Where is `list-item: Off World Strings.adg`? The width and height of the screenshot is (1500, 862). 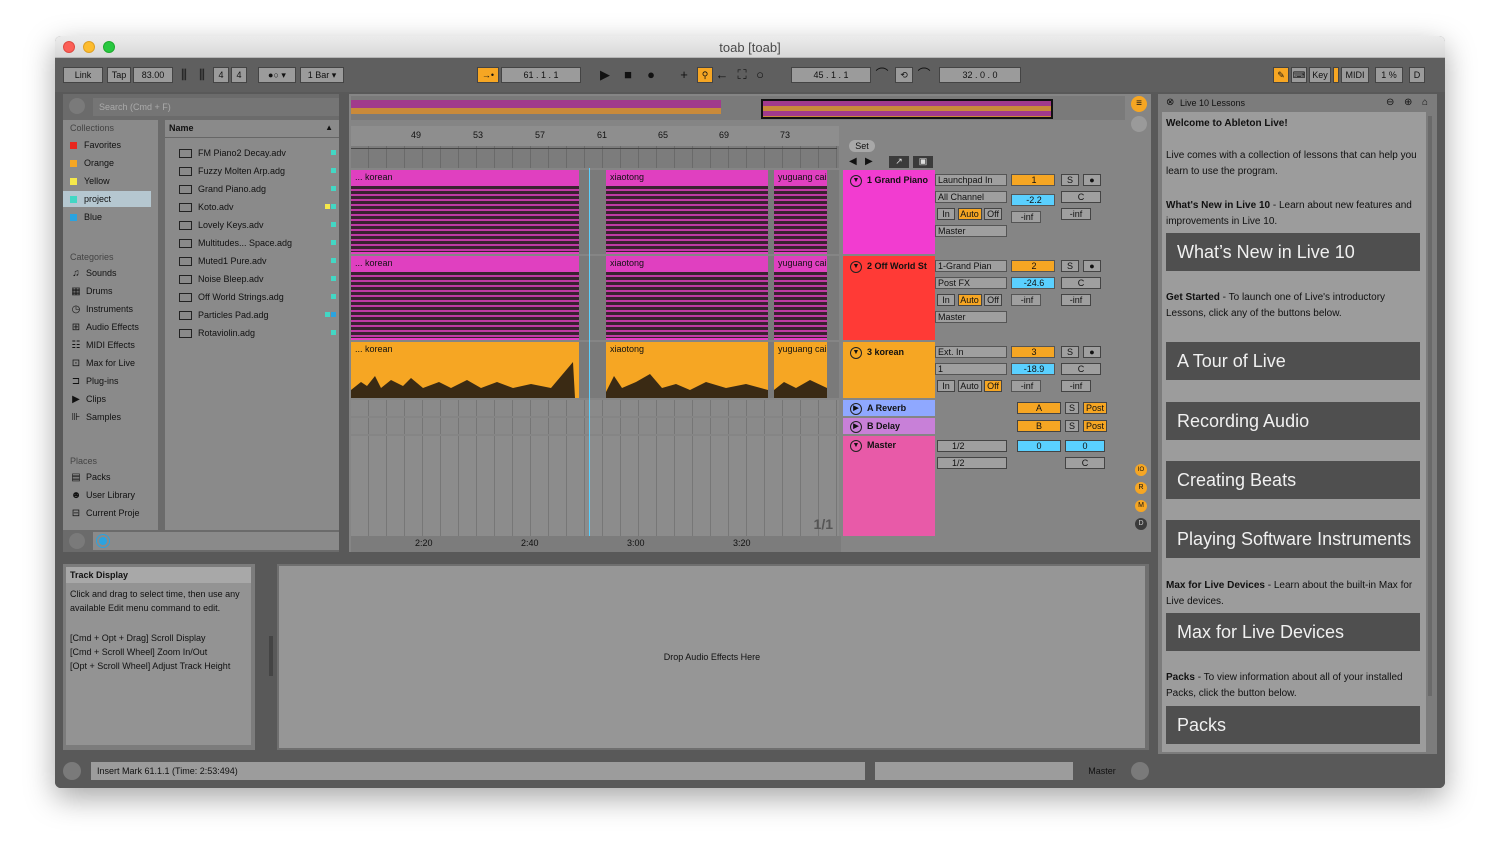 list-item: Off World Strings.adg is located at coordinates (257, 297).